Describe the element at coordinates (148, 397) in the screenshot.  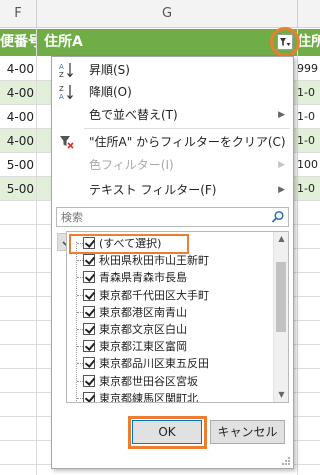
I see `list-item-label: 東京都練馬区関町北` at that location.